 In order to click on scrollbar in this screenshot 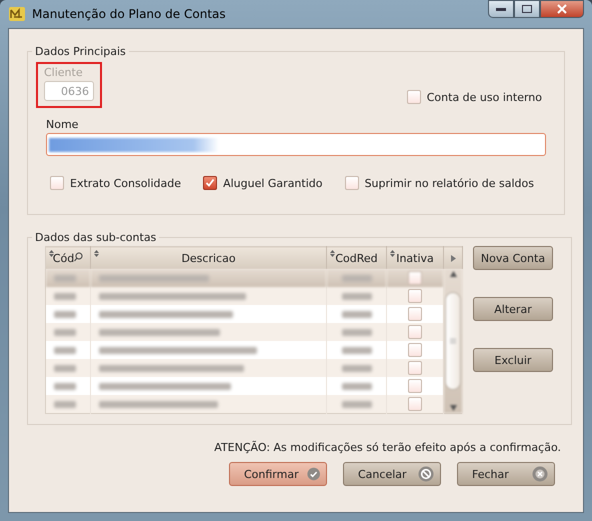, I will do `click(453, 341)`.